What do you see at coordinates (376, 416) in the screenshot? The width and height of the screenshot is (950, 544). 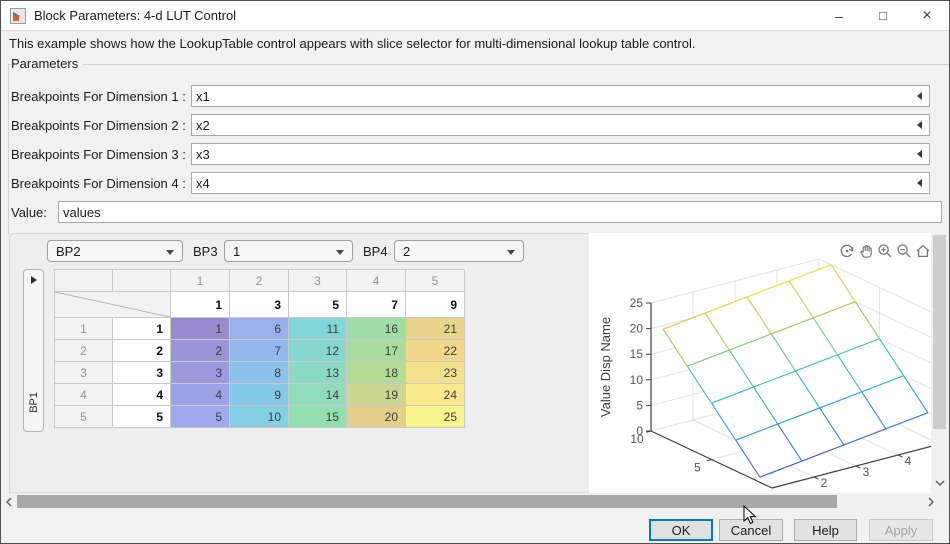 I see `table-cell: 20` at bounding box center [376, 416].